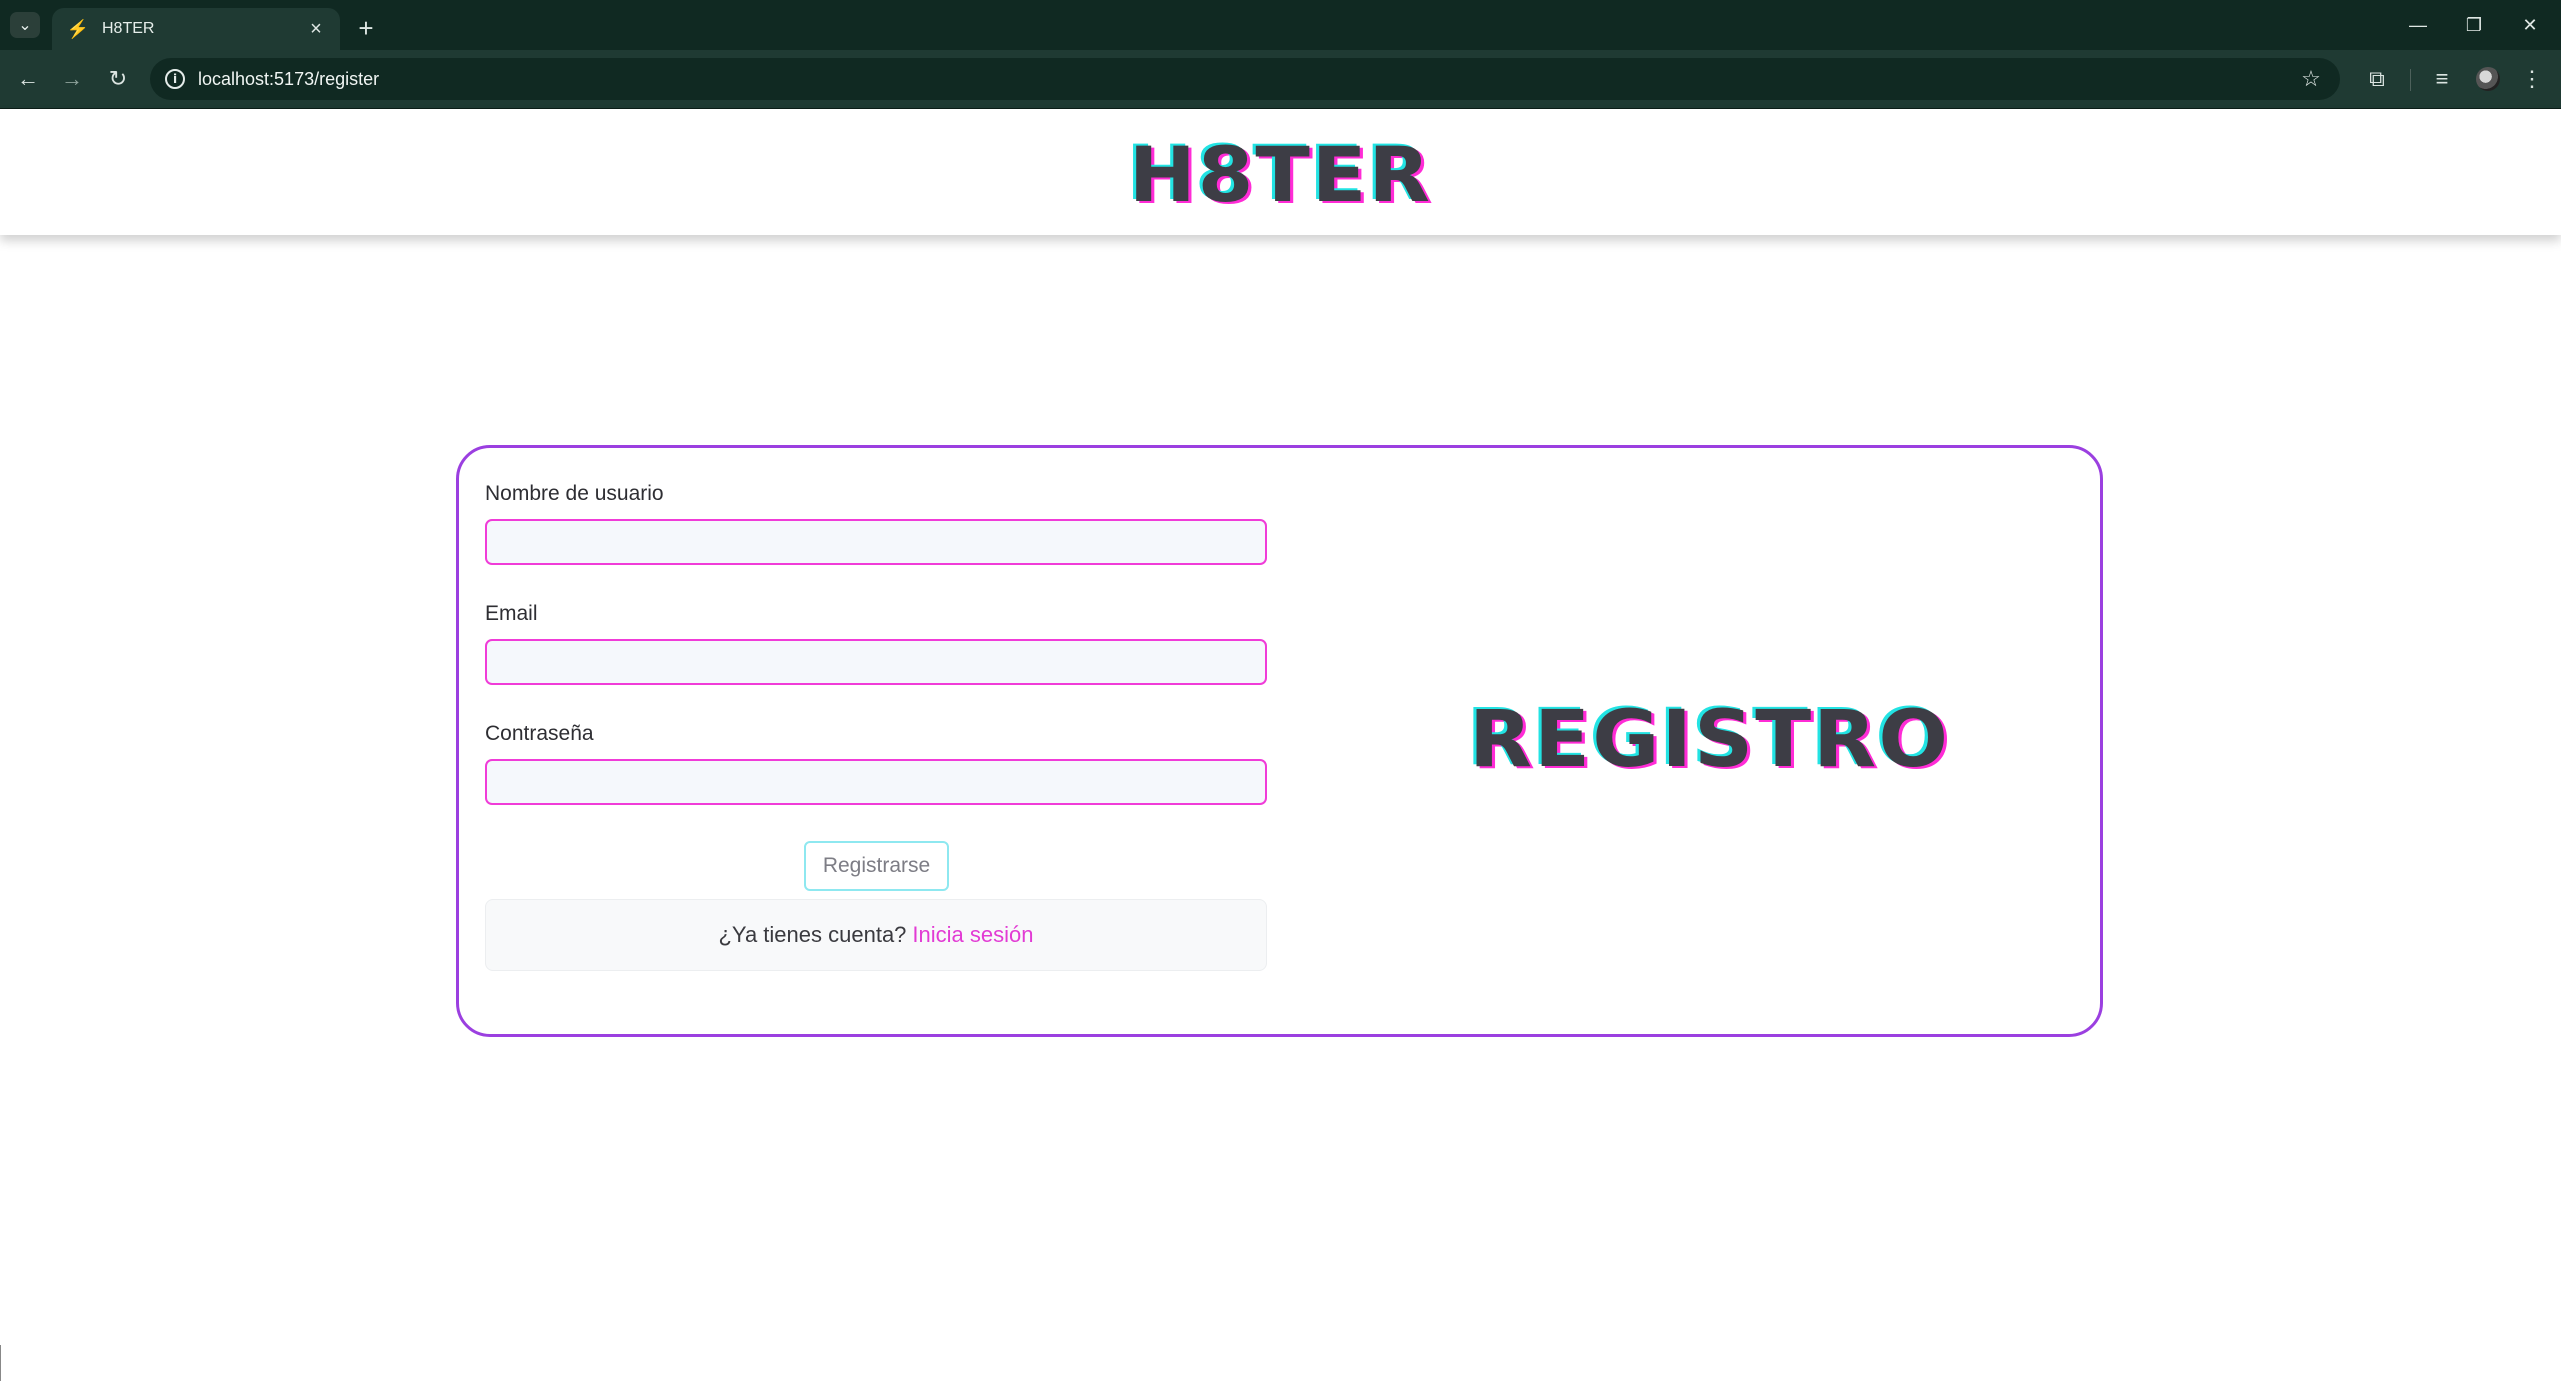  Describe the element at coordinates (876, 782) in the screenshot. I see `password-input` at that location.